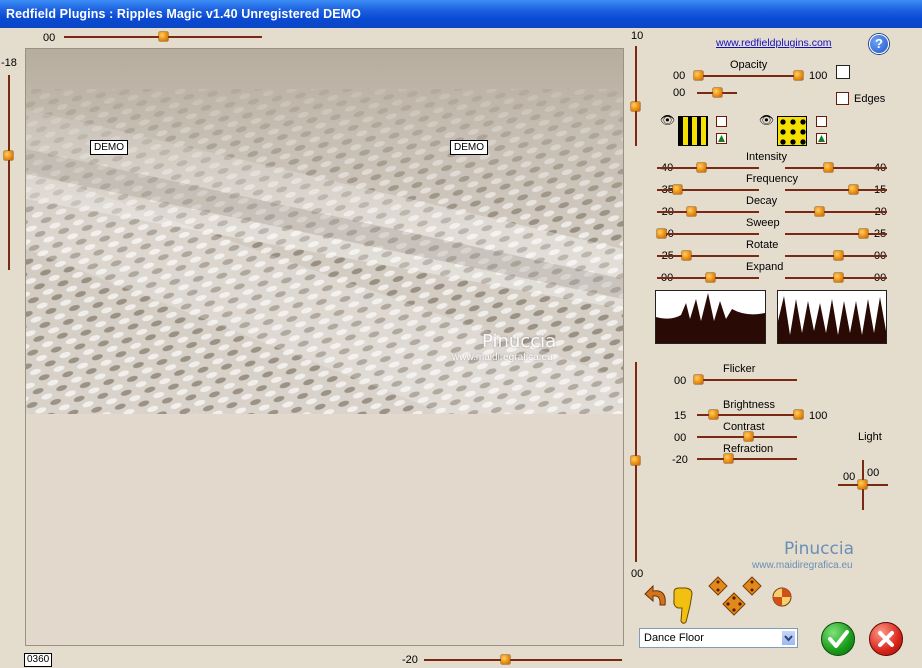  I want to click on refraction-thumb, so click(728, 458).